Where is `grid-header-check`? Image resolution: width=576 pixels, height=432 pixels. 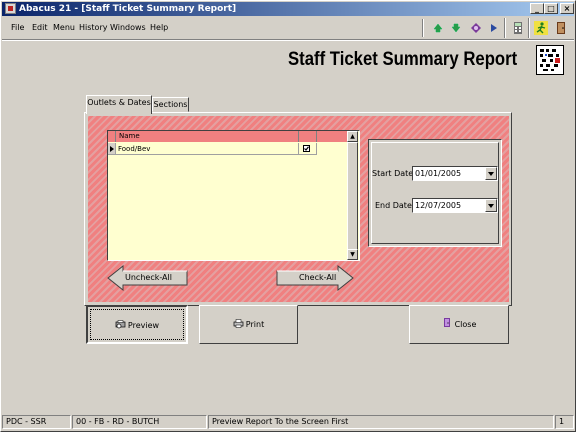
grid-header-check is located at coordinates (308, 136).